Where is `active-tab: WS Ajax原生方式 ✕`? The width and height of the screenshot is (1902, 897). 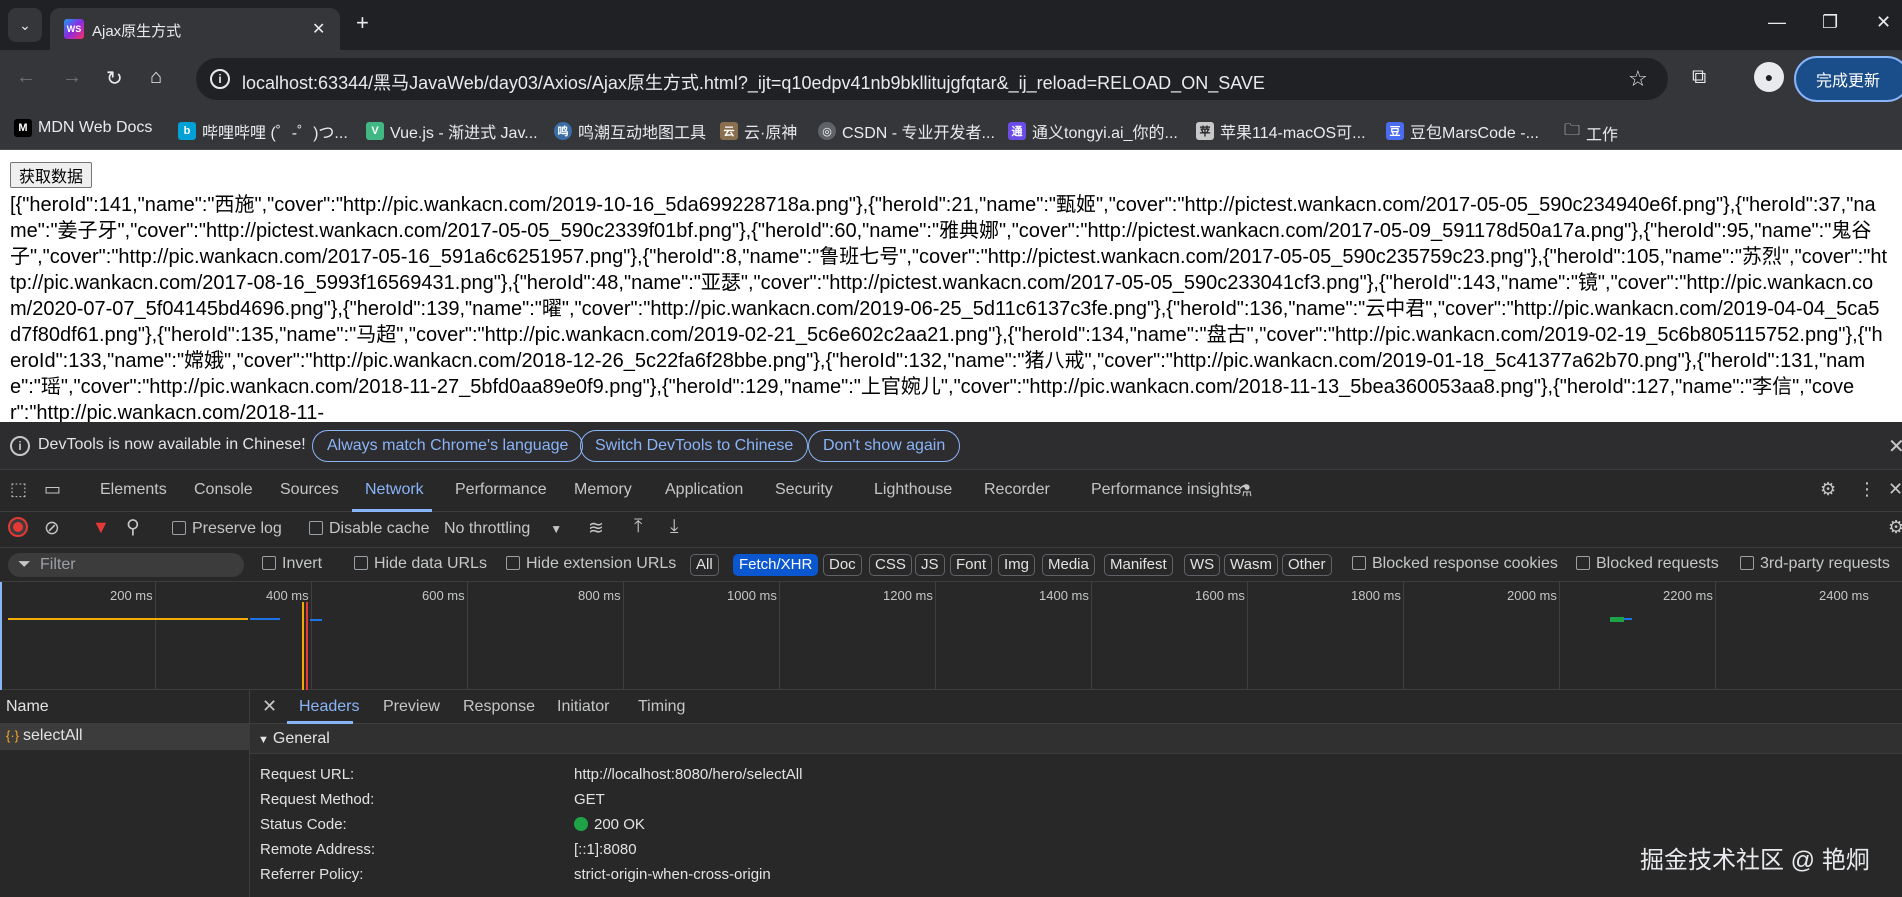
active-tab: WS Ajax原生方式 ✕ is located at coordinates (195, 29).